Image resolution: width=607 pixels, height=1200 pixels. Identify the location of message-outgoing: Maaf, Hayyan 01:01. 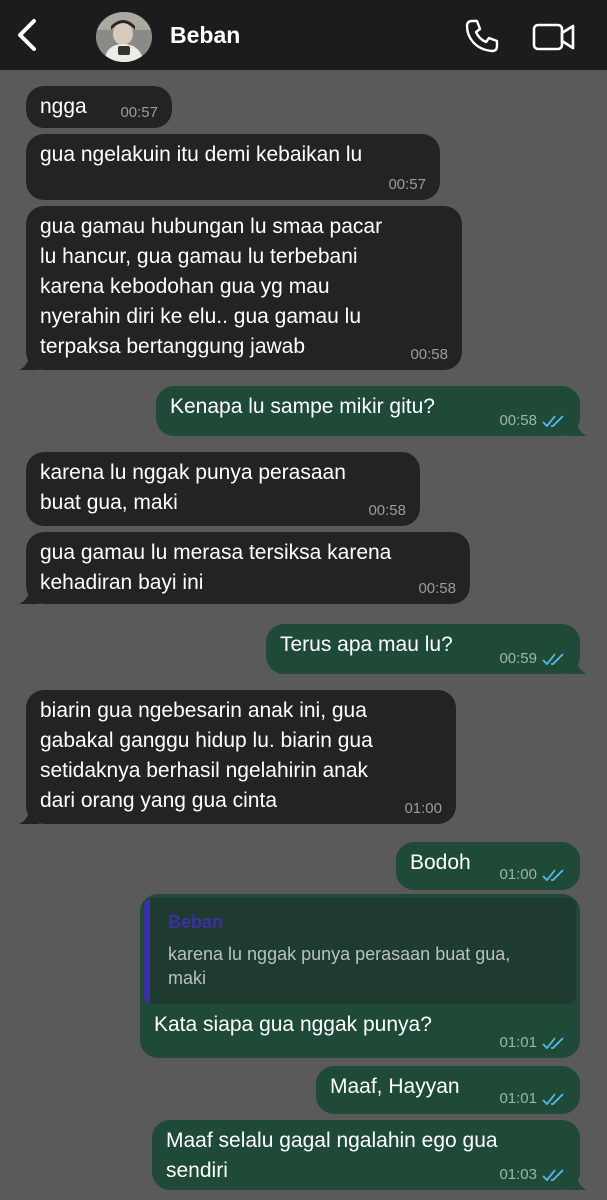
(448, 1090).